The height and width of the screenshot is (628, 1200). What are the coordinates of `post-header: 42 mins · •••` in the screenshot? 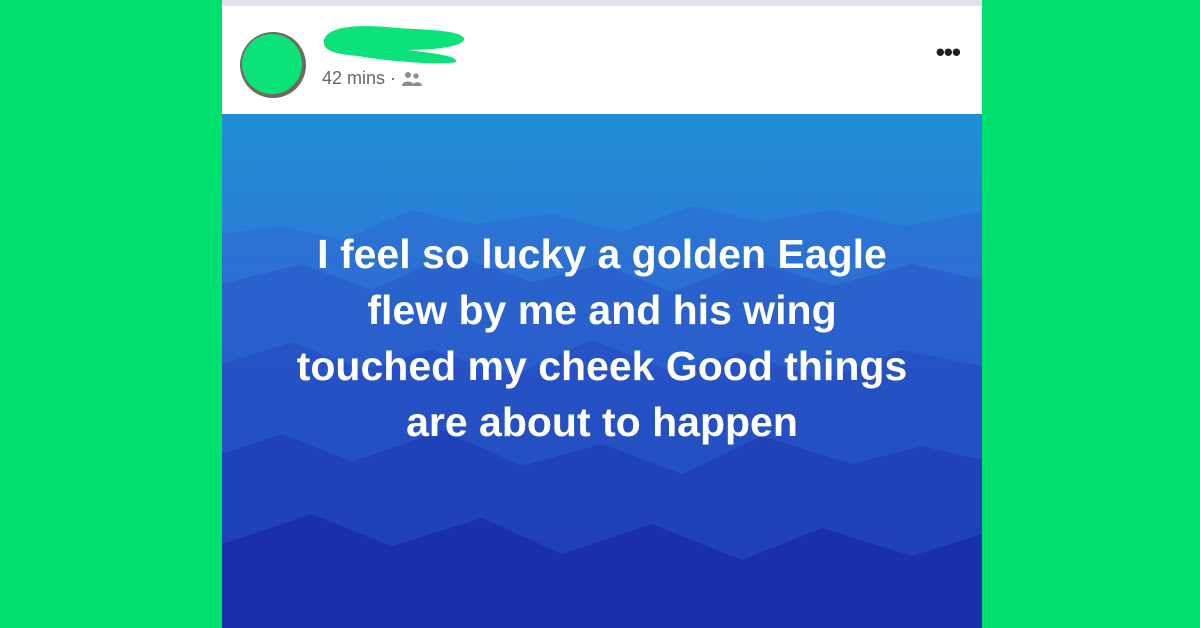 It's located at (602, 60).